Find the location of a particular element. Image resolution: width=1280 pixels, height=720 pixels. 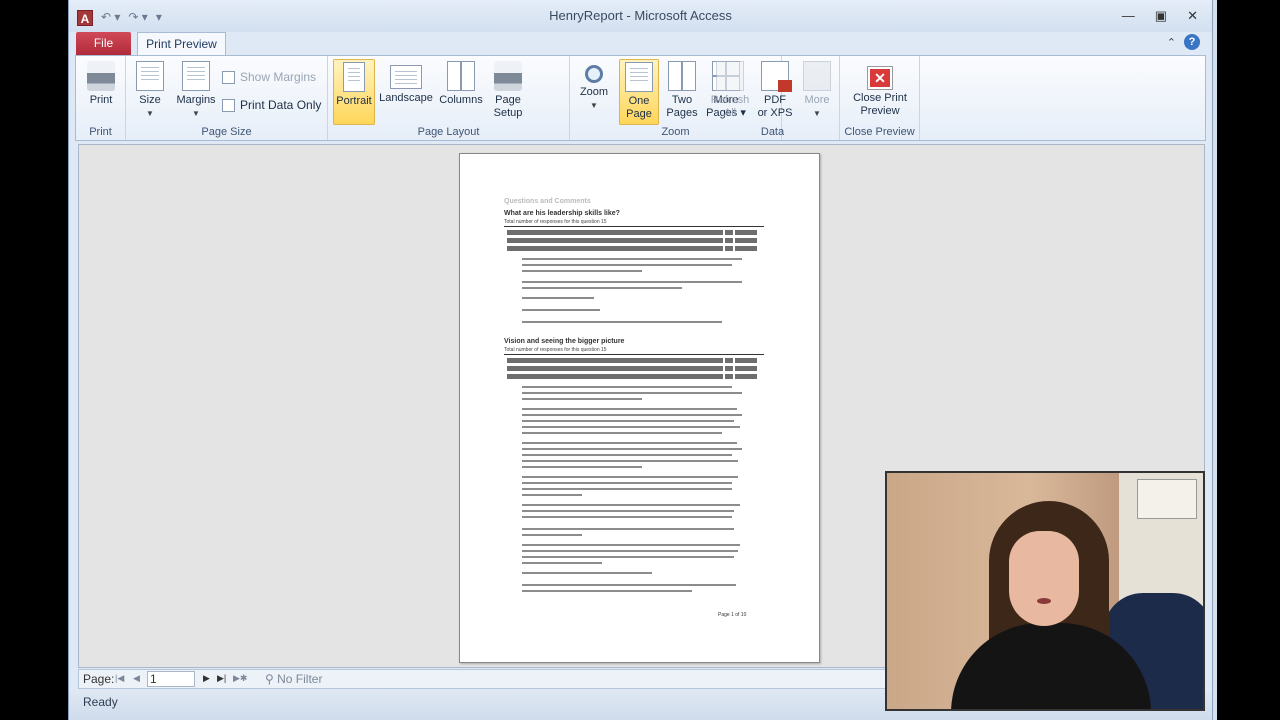

group-print: Print Print is located at coordinates (101, 98).